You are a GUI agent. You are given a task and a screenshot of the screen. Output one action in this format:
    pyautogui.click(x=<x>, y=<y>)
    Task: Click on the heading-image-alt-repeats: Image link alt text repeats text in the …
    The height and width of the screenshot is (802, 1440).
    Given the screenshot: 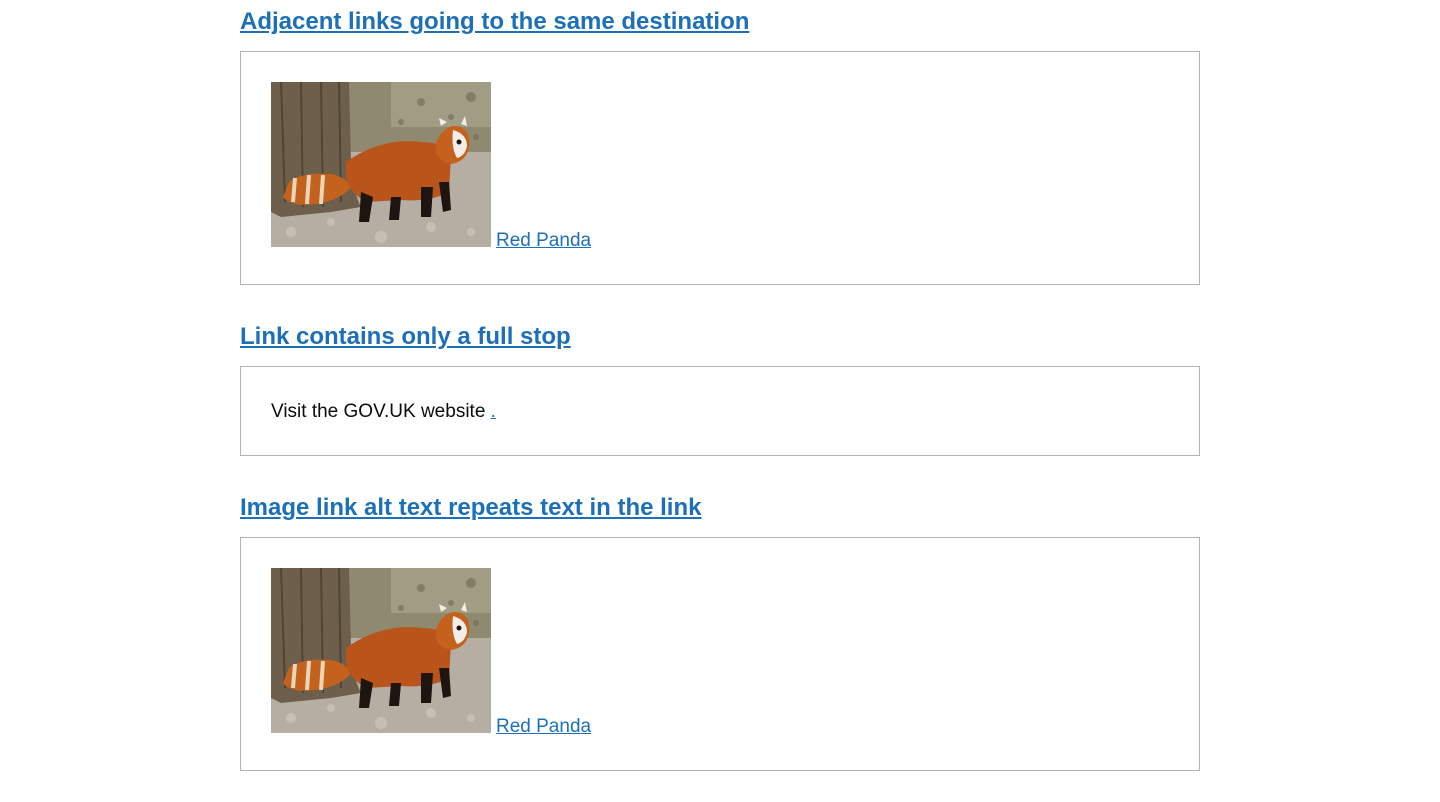 What is the action you would take?
    pyautogui.click(x=470, y=508)
    